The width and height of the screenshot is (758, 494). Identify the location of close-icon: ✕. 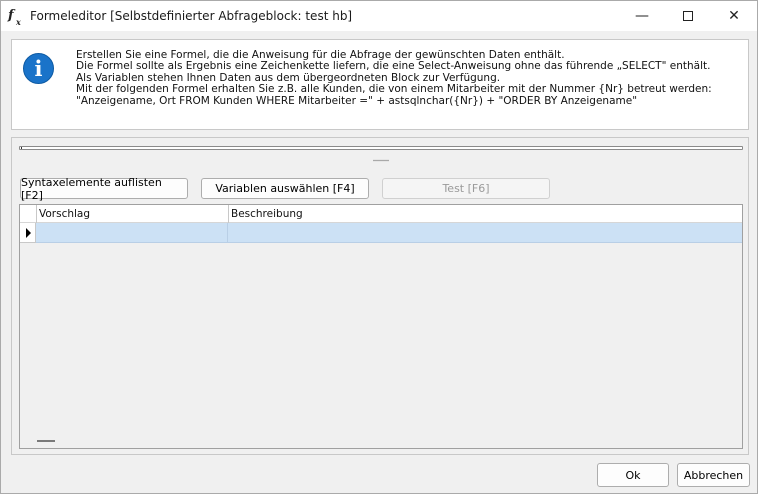
(734, 16).